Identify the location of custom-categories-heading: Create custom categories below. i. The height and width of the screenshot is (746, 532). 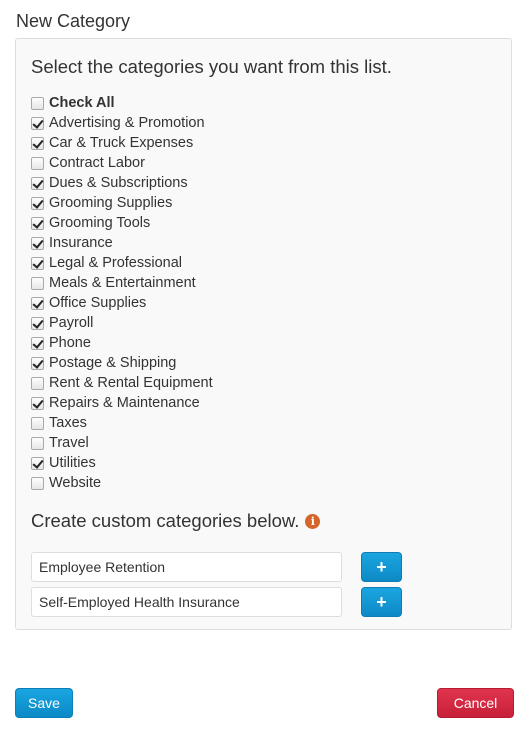
(176, 521).